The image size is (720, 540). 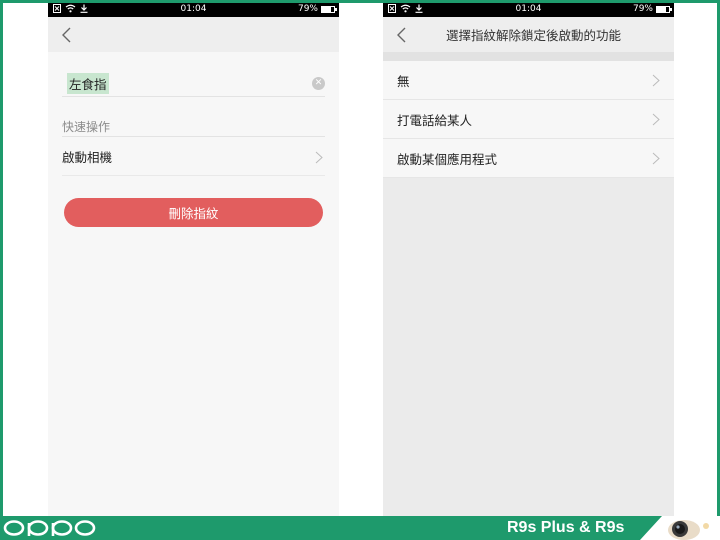 I want to click on phone-camera-graphic, so click(x=680, y=528).